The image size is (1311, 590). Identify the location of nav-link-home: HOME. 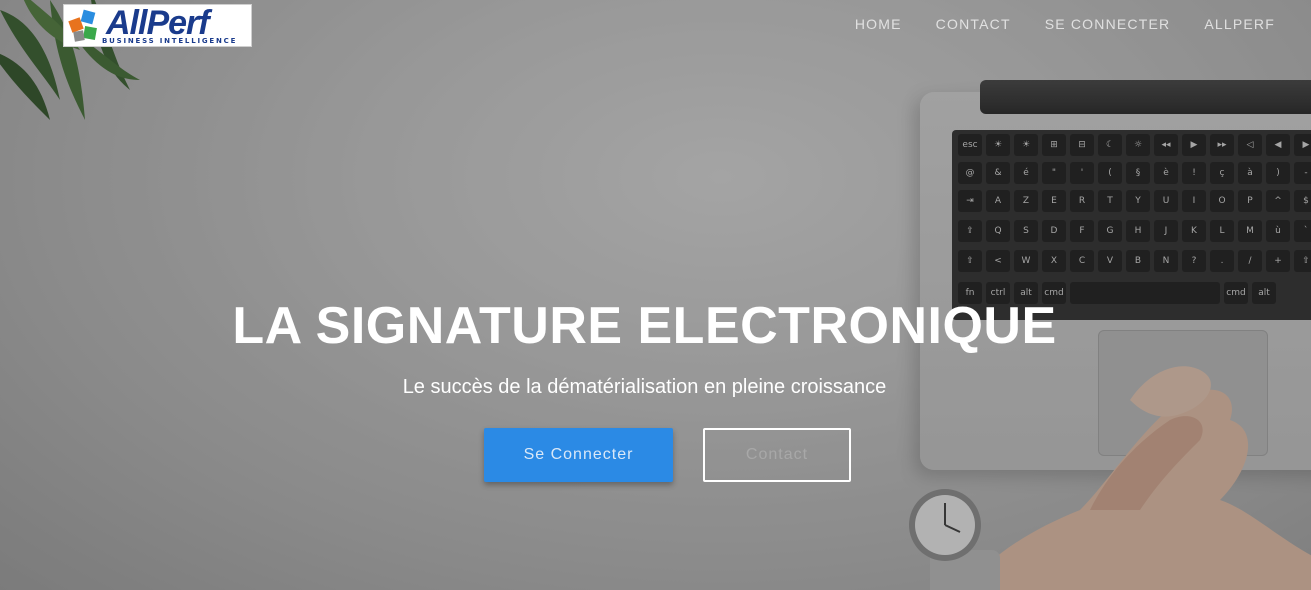
(878, 24).